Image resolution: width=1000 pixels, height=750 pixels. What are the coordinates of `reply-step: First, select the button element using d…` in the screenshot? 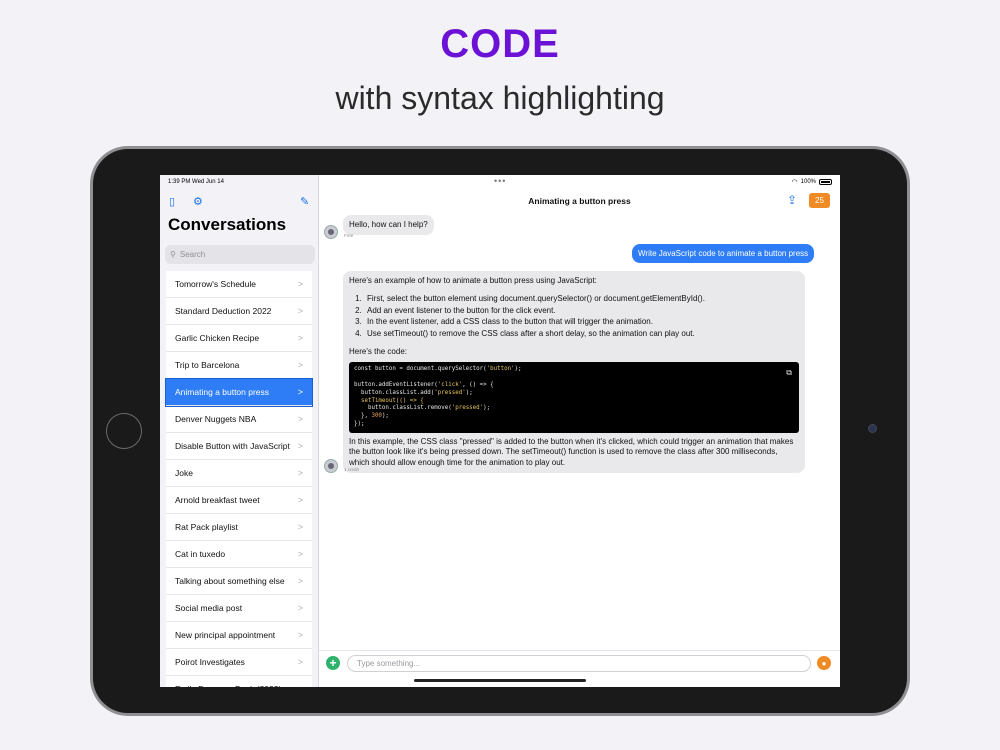 It's located at (581, 299).